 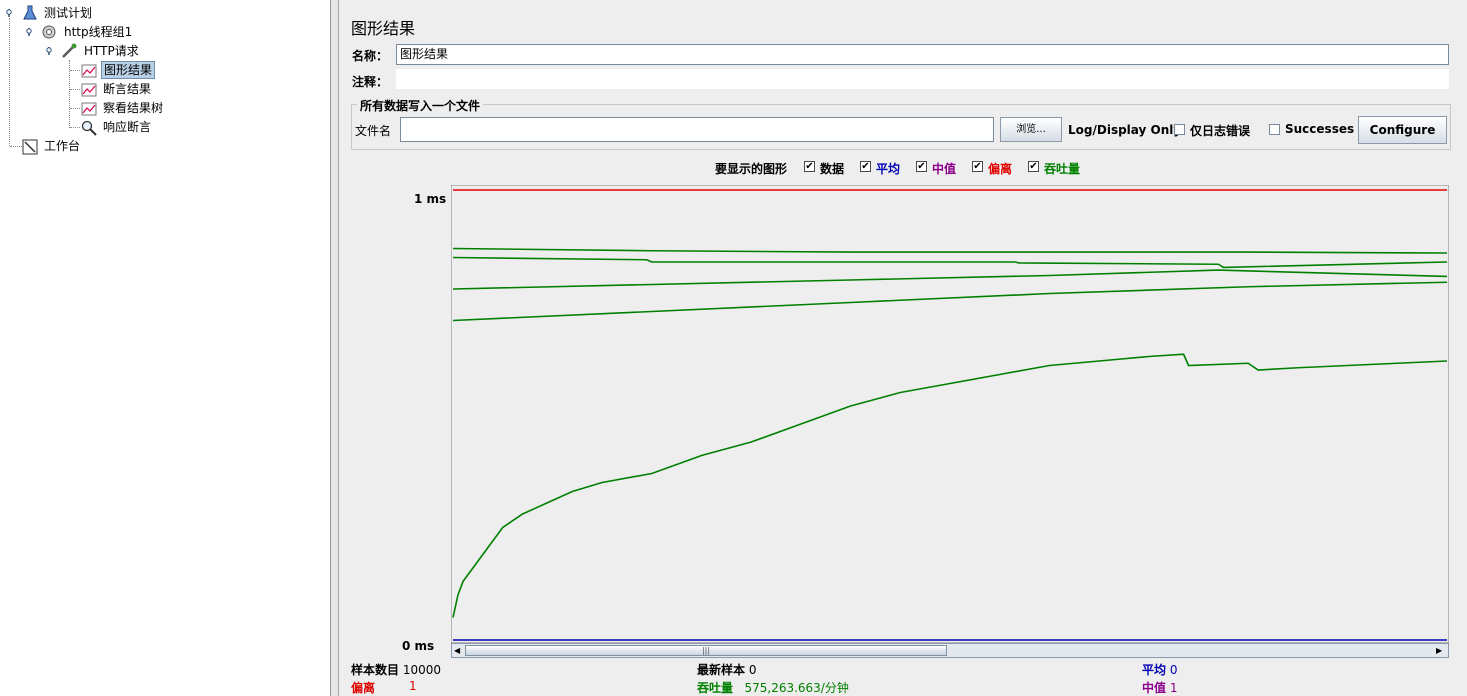 What do you see at coordinates (335, 348) in the screenshot?
I see `split-pane-divider` at bounding box center [335, 348].